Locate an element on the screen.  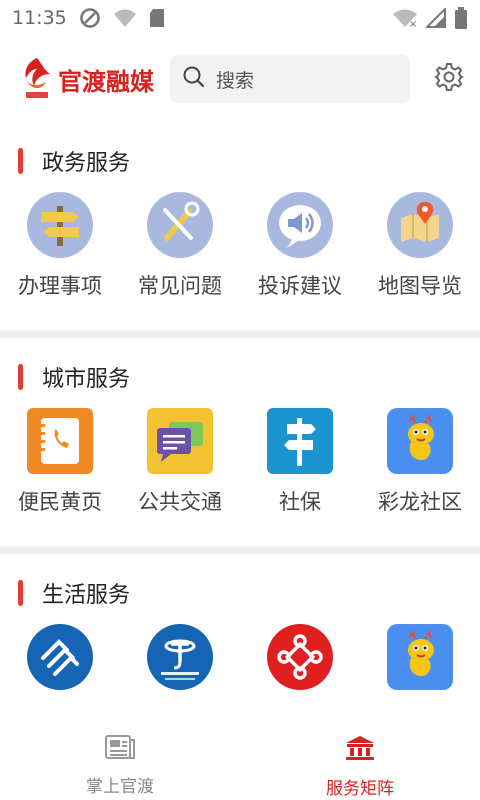
service-item: 地图导览 is located at coordinates (420, 246).